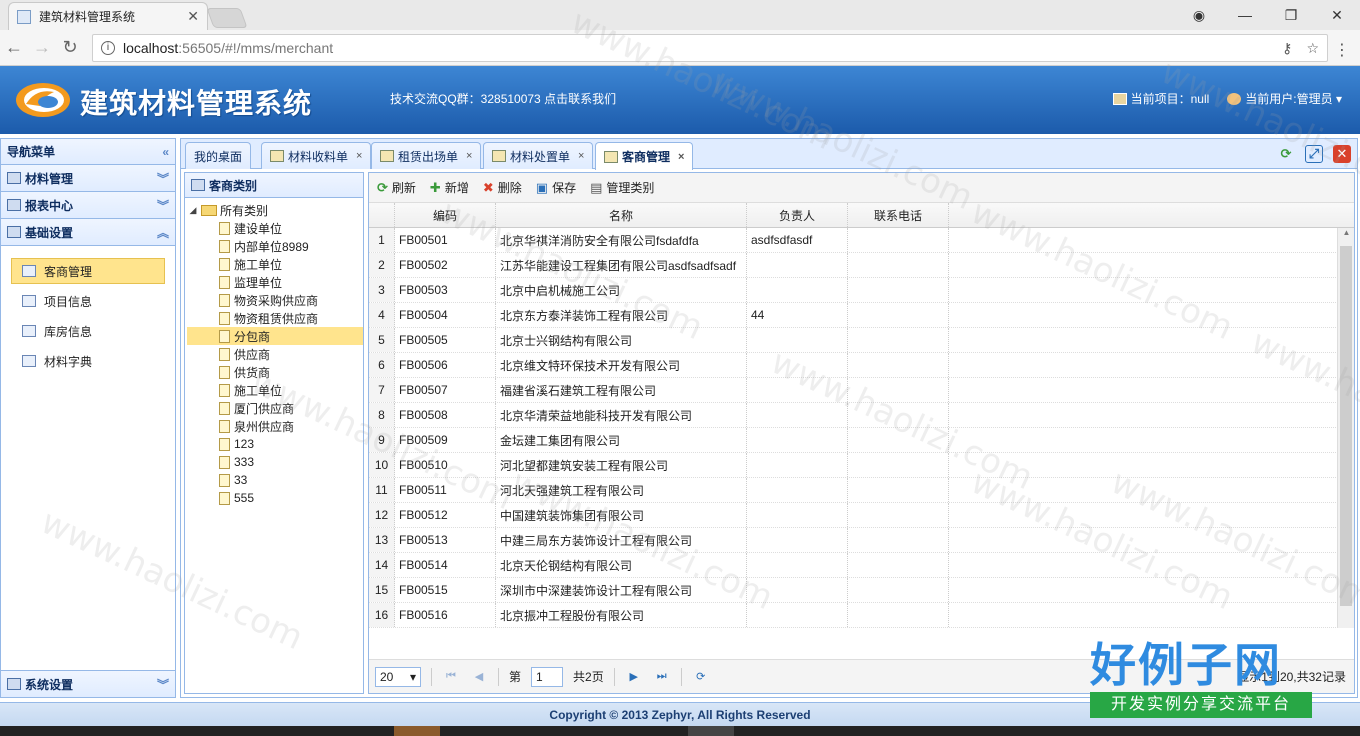  Describe the element at coordinates (445, 390) in the screenshot. I see `cell-code: FB00507` at that location.